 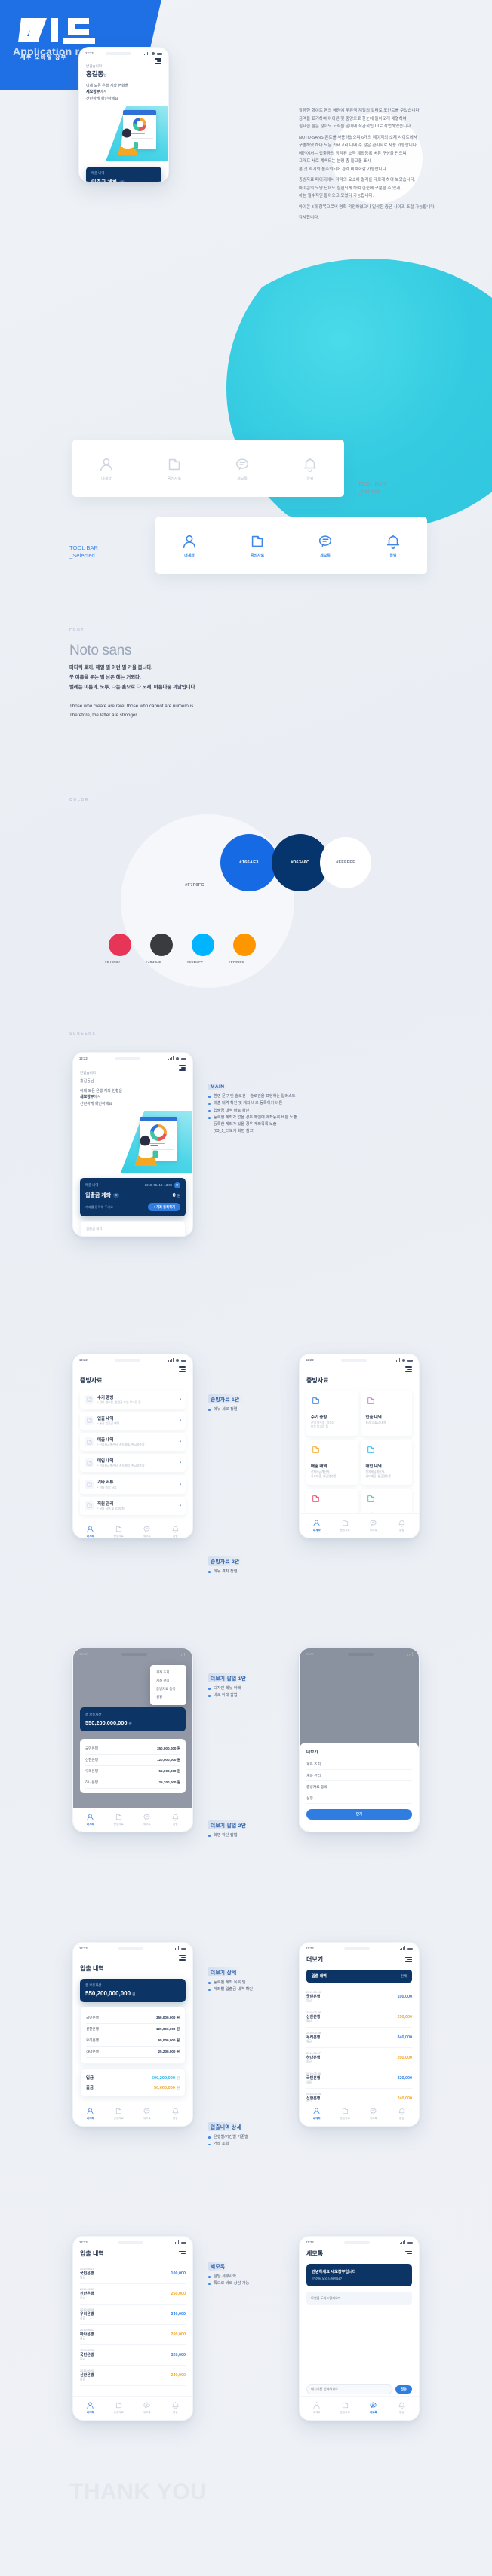 What do you see at coordinates (123, 174) in the screenshot?
I see `sales-summary-card: 매출 내역 입출금 계좌 0 계좌를 등록해 주세요` at bounding box center [123, 174].